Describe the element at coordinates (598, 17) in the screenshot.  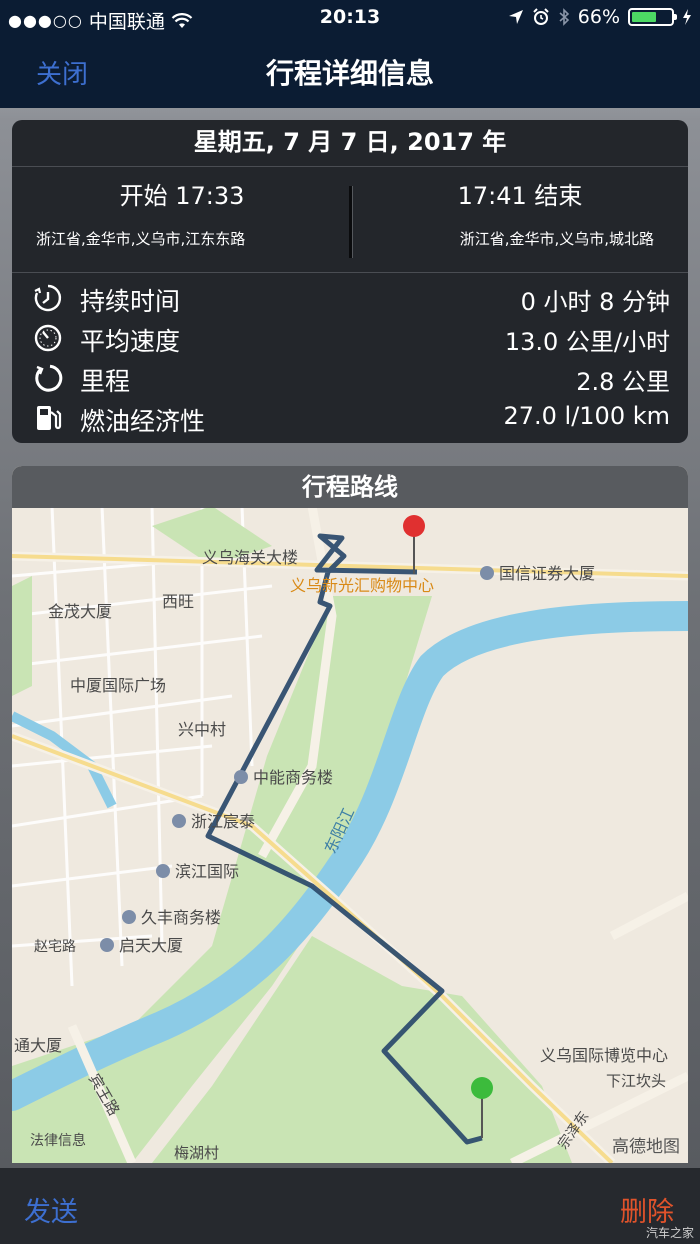
I see `battery-percent: 66%` at that location.